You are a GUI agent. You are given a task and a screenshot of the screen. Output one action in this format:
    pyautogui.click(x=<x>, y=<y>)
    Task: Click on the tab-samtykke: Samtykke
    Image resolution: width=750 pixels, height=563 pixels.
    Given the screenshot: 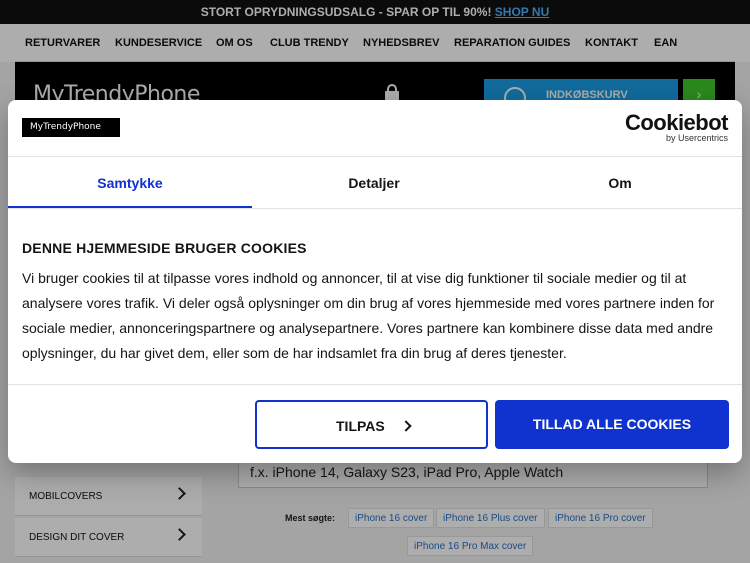 What is the action you would take?
    pyautogui.click(x=130, y=183)
    